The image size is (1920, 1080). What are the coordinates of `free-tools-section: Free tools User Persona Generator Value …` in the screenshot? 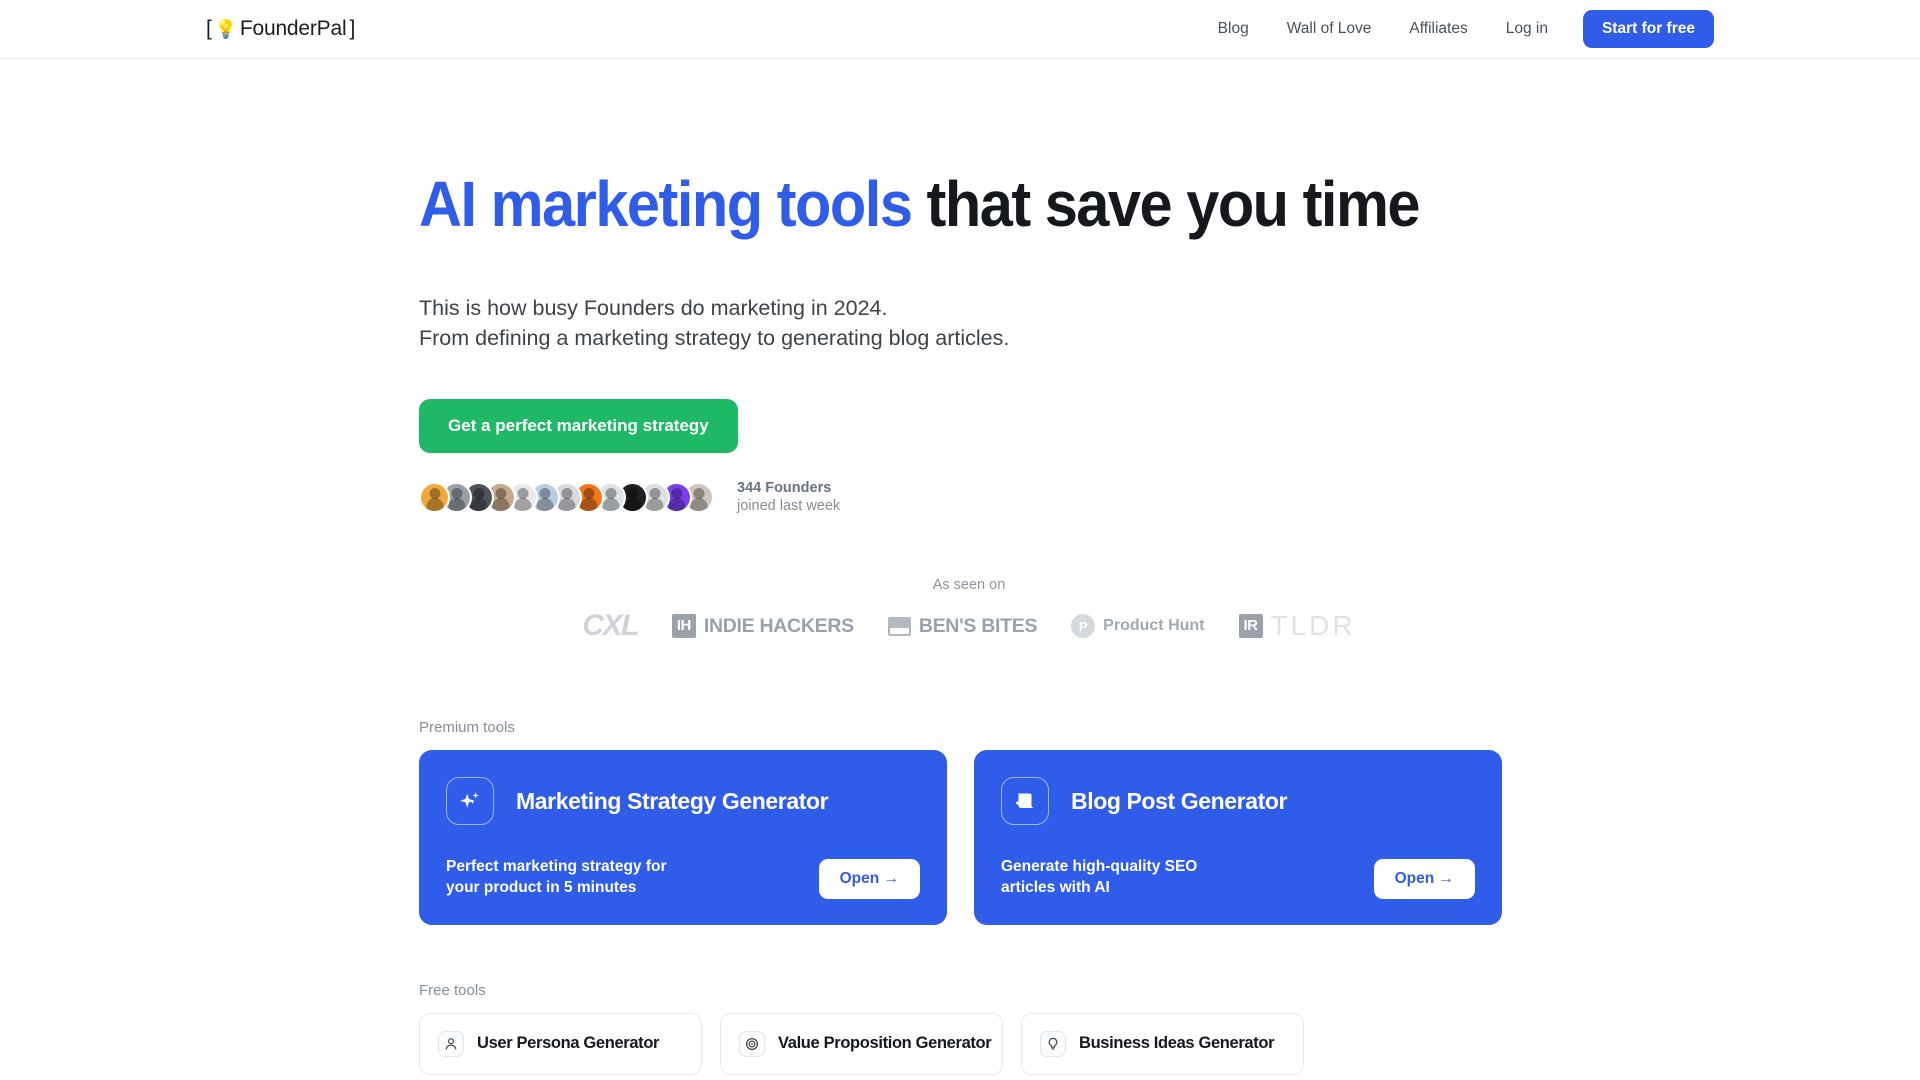 It's located at (1169, 1028).